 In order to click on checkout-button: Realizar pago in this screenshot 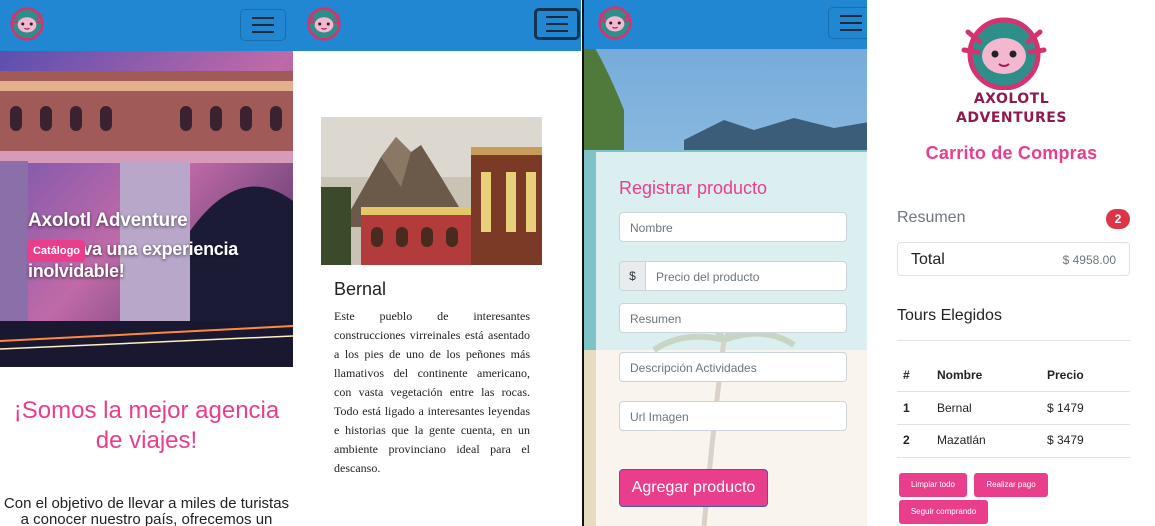, I will do `click(1011, 485)`.